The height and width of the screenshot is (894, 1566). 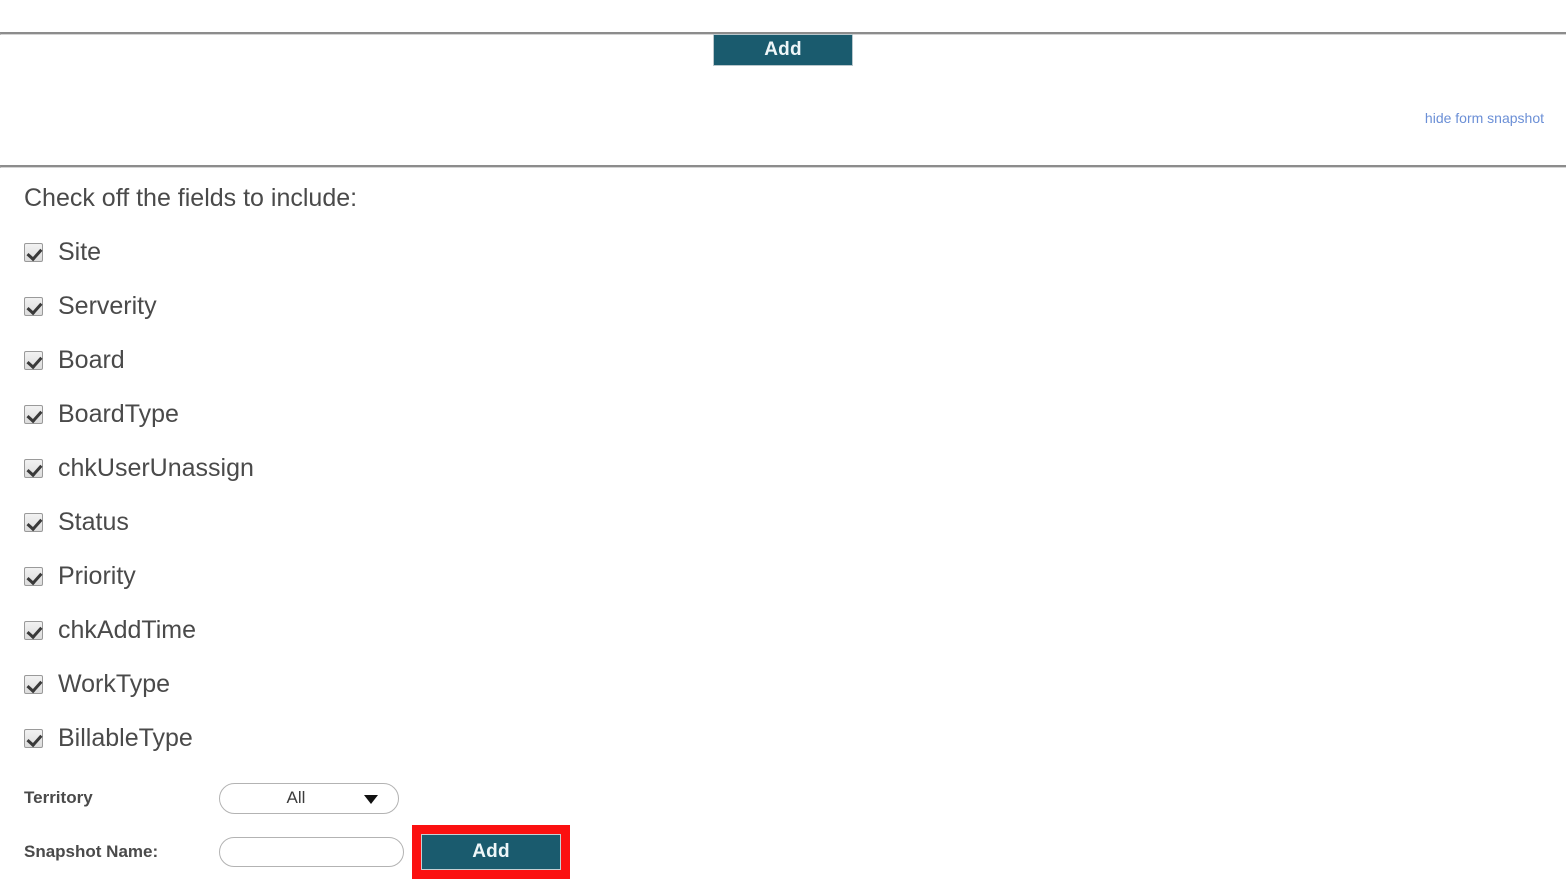 I want to click on checkbox-serverity, so click(x=33, y=306).